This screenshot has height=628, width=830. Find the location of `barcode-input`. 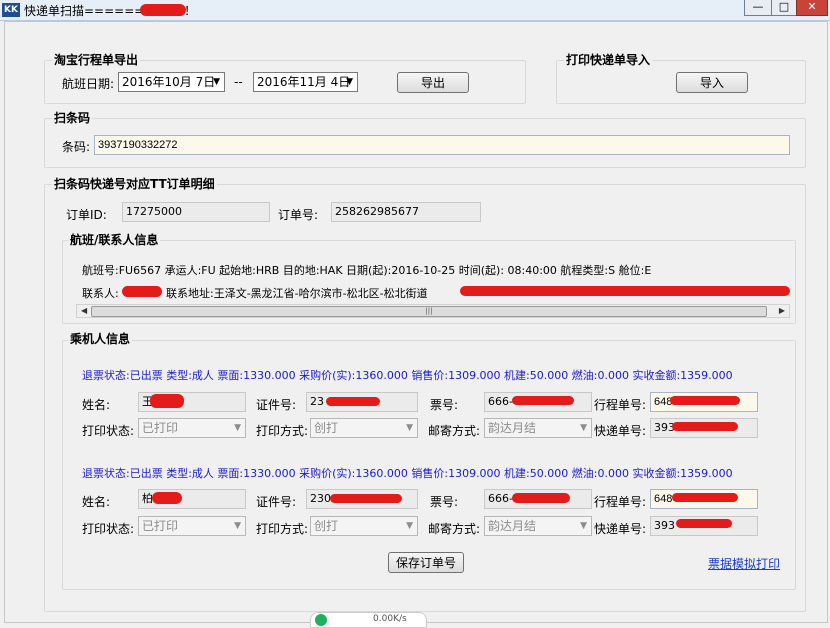

barcode-input is located at coordinates (442, 145).